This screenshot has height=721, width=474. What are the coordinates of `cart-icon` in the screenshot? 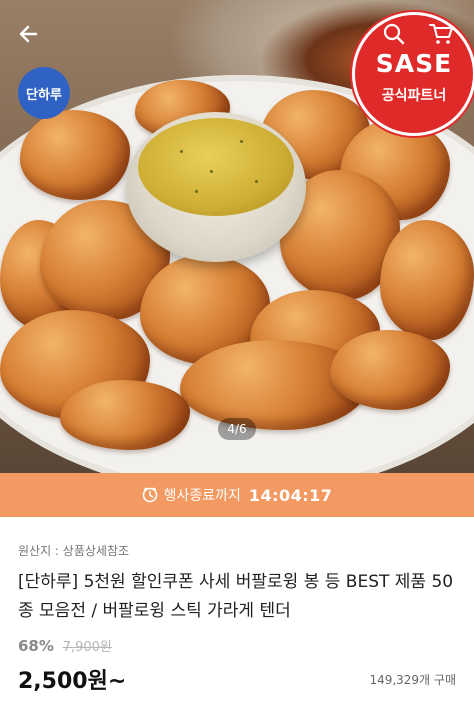 It's located at (441, 34).